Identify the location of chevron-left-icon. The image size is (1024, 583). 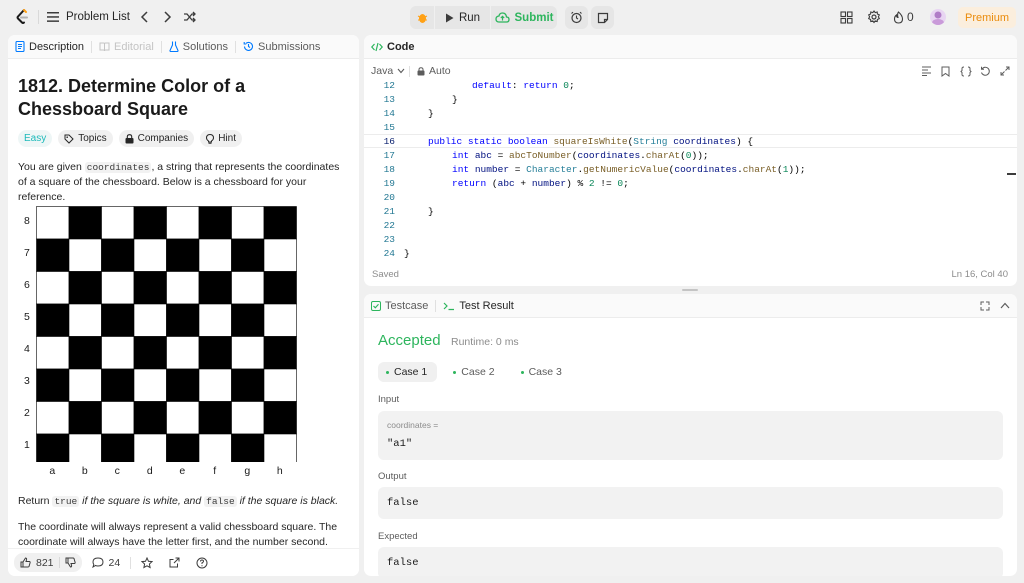
(144, 17).